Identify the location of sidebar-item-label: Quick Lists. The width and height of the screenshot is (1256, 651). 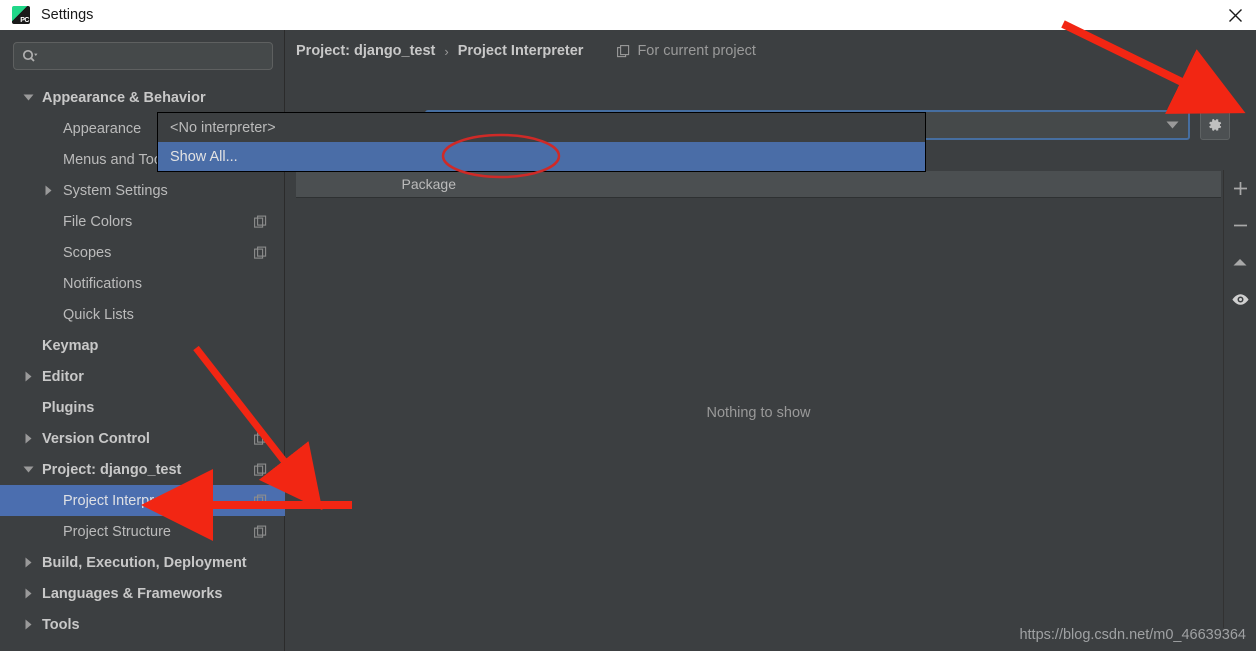
(98, 314).